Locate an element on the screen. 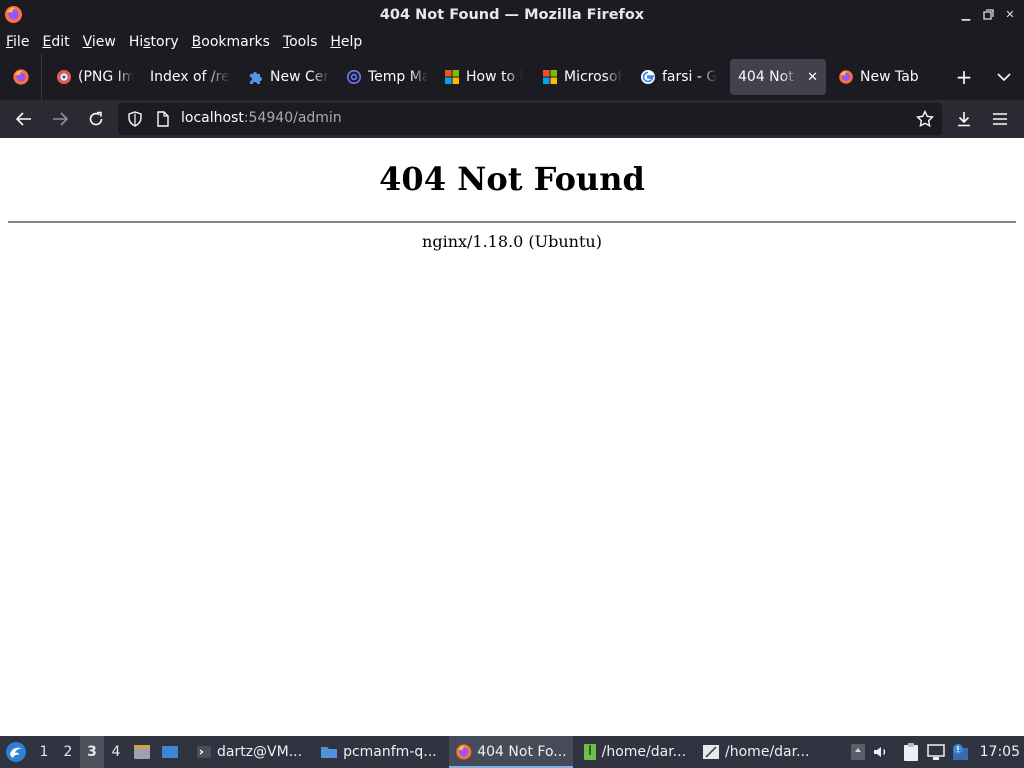 Image resolution: width=1024 pixels, height=768 pixels. clipboard-icon is located at coordinates (911, 752).